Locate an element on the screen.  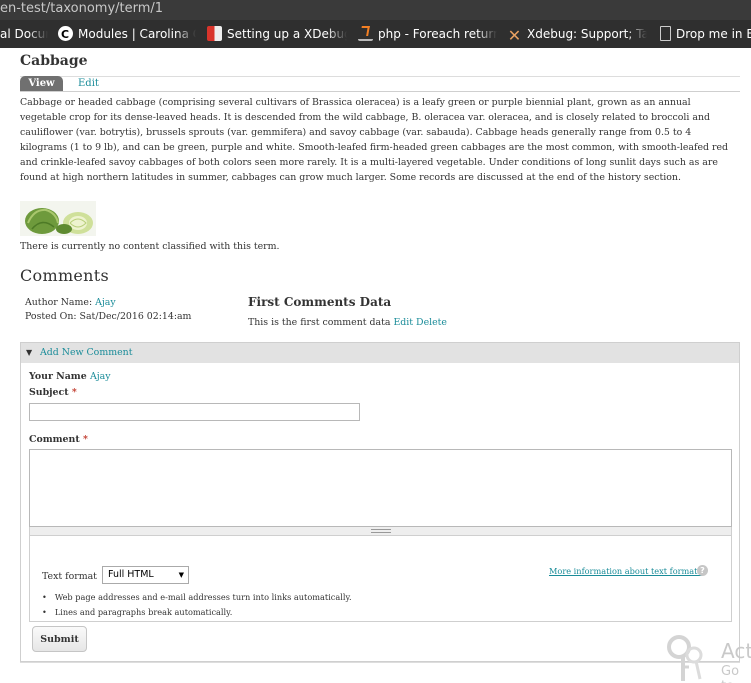
comments-heading: Comments is located at coordinates (65, 275).